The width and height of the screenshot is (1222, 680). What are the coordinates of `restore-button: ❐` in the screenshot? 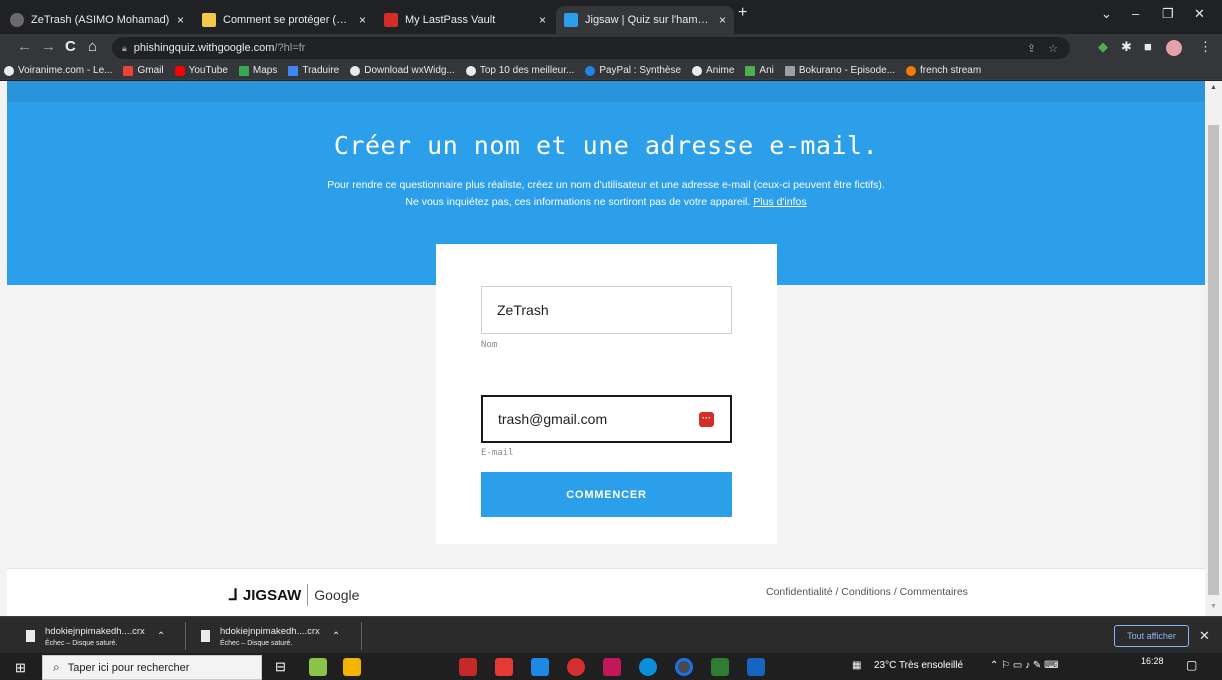 It's located at (1168, 14).